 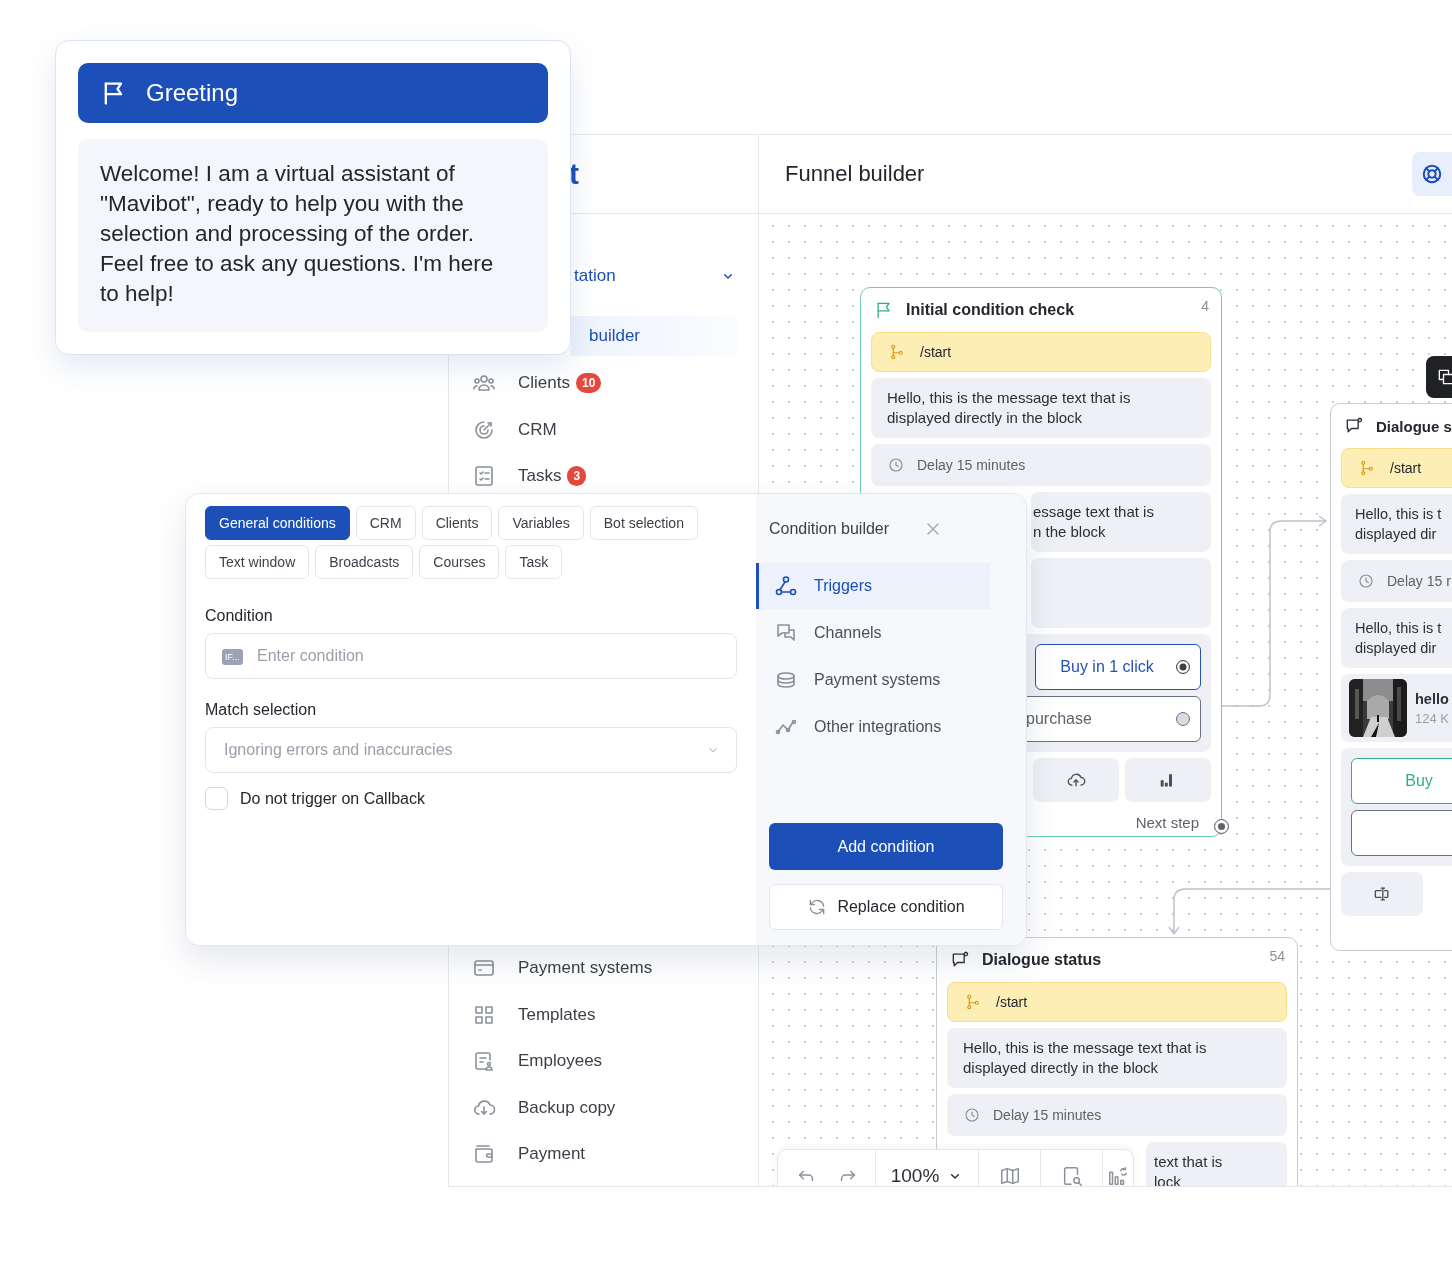 What do you see at coordinates (886, 846) in the screenshot?
I see `add-condition-button: Add condition` at bounding box center [886, 846].